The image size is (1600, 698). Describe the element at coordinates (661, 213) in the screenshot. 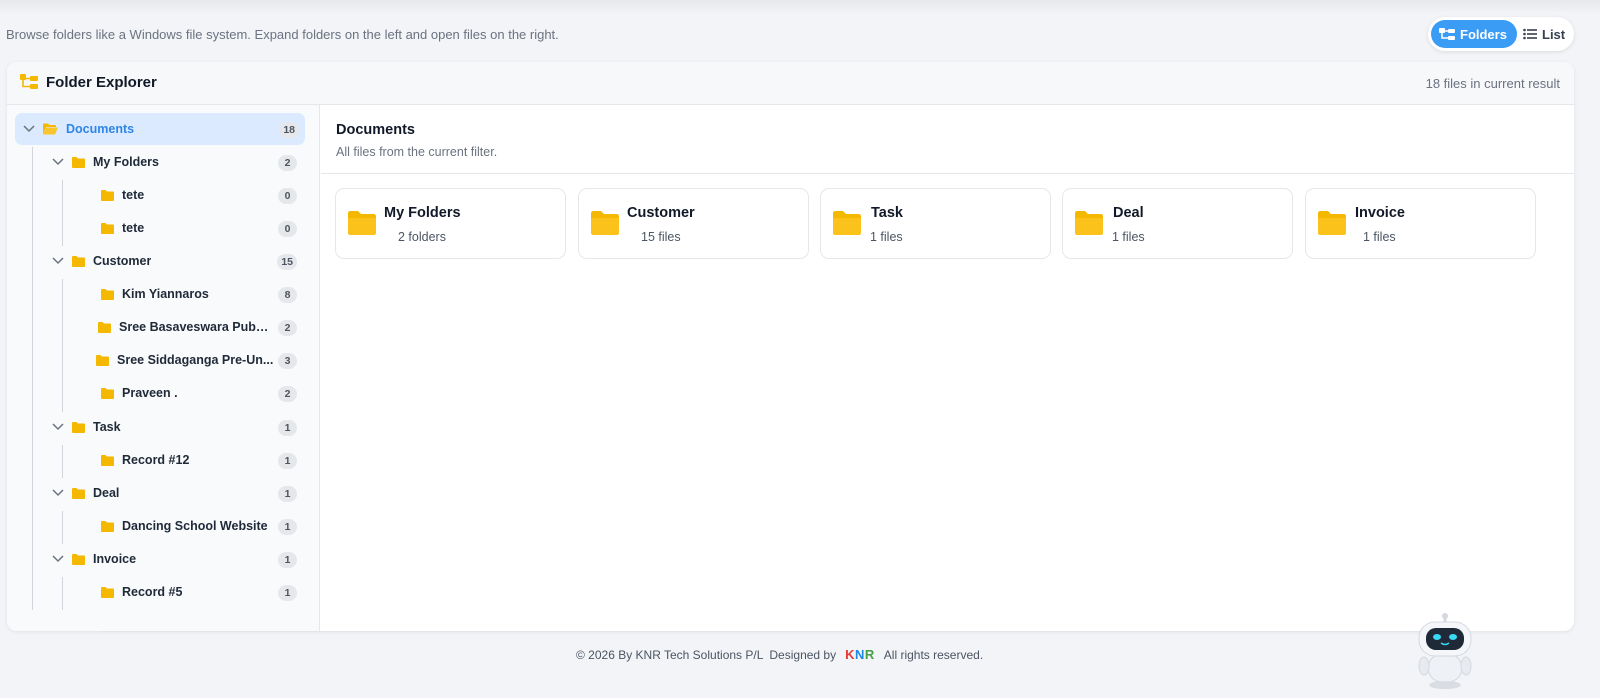

I see `card-title: Customer` at that location.